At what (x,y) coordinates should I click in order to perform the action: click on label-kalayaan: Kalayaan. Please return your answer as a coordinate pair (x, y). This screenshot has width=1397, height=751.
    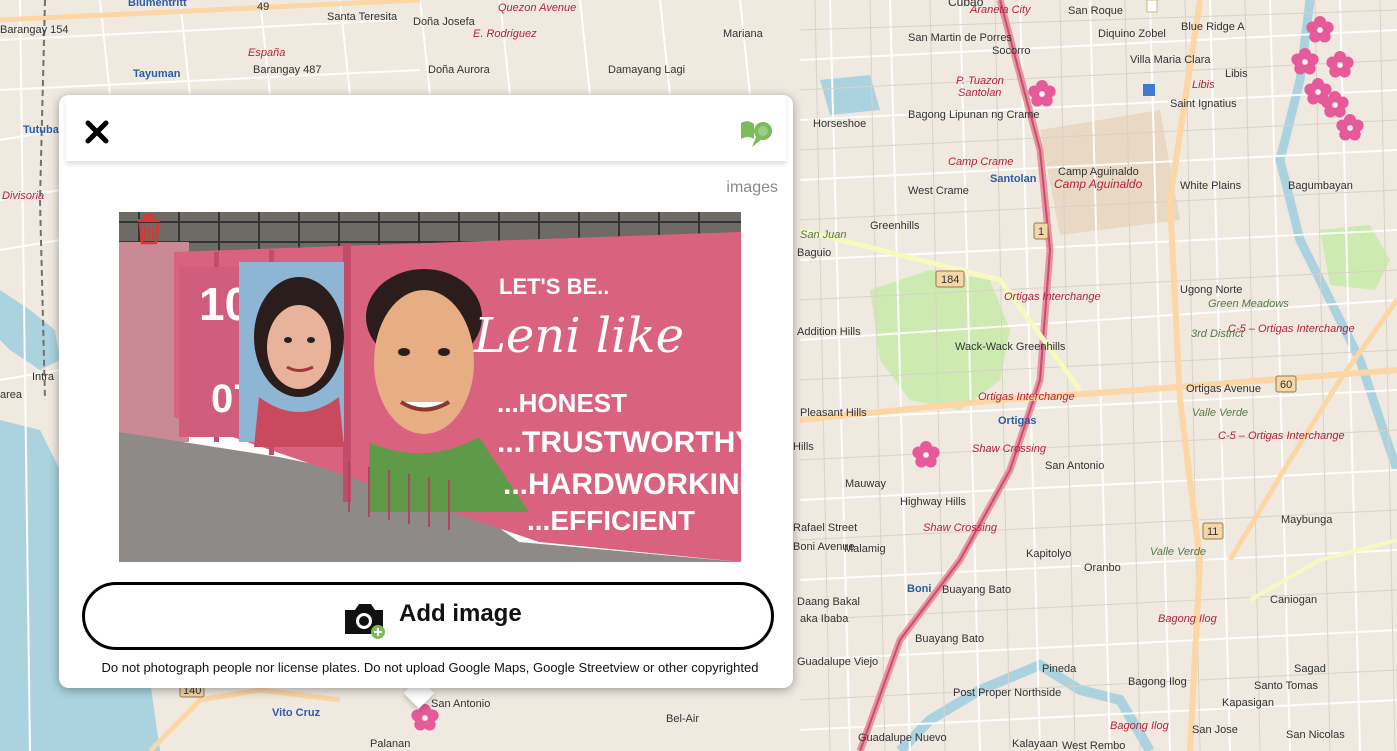
    Looking at the image, I should click on (1035, 744).